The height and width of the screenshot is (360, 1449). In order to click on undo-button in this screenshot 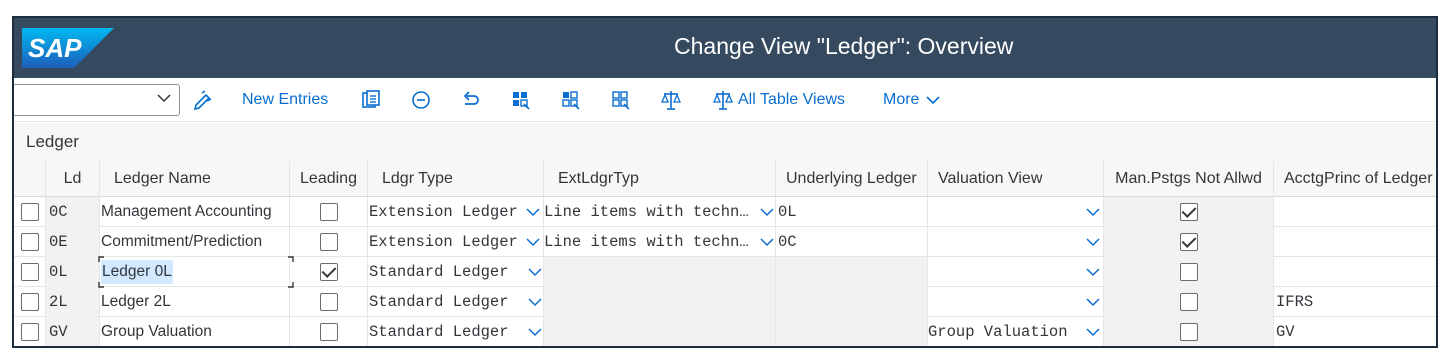, I will do `click(471, 100)`.